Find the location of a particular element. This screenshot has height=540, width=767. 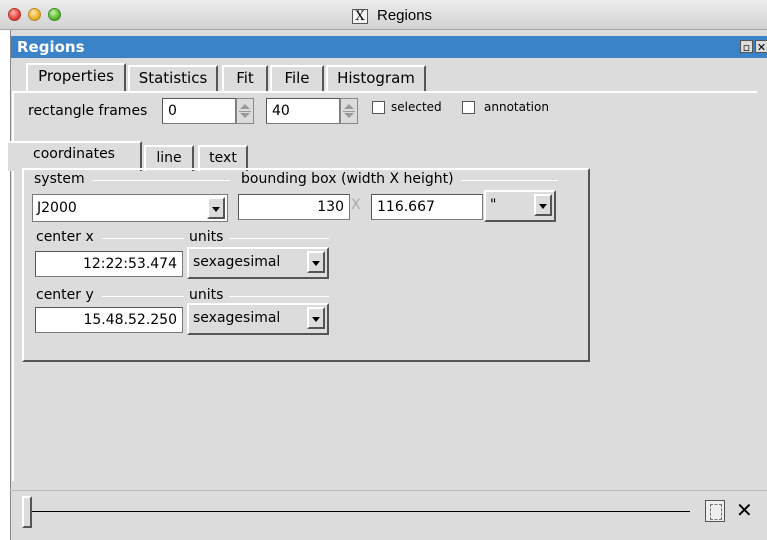

bbox-label: bounding box (width X height) is located at coordinates (347, 179).